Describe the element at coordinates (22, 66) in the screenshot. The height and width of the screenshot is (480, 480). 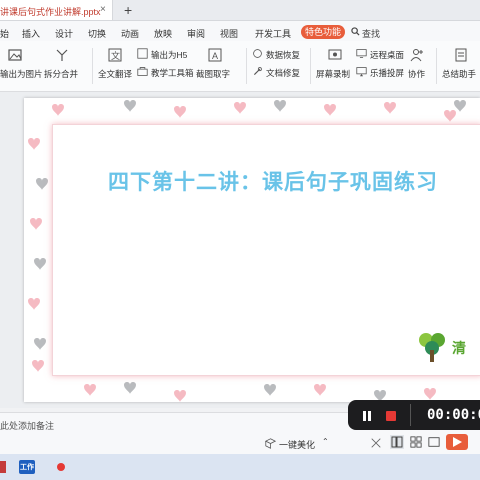
I see `export-image-button: 输出为图片` at that location.